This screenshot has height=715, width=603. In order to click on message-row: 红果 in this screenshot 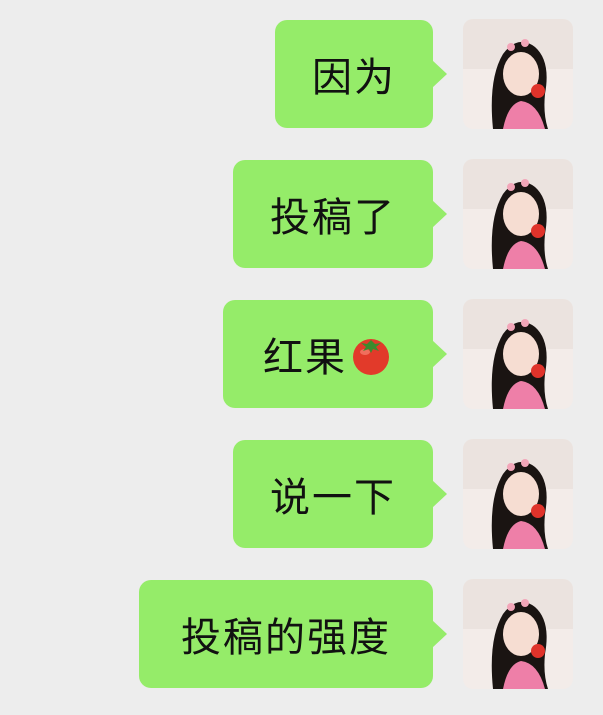, I will do `click(398, 354)`.